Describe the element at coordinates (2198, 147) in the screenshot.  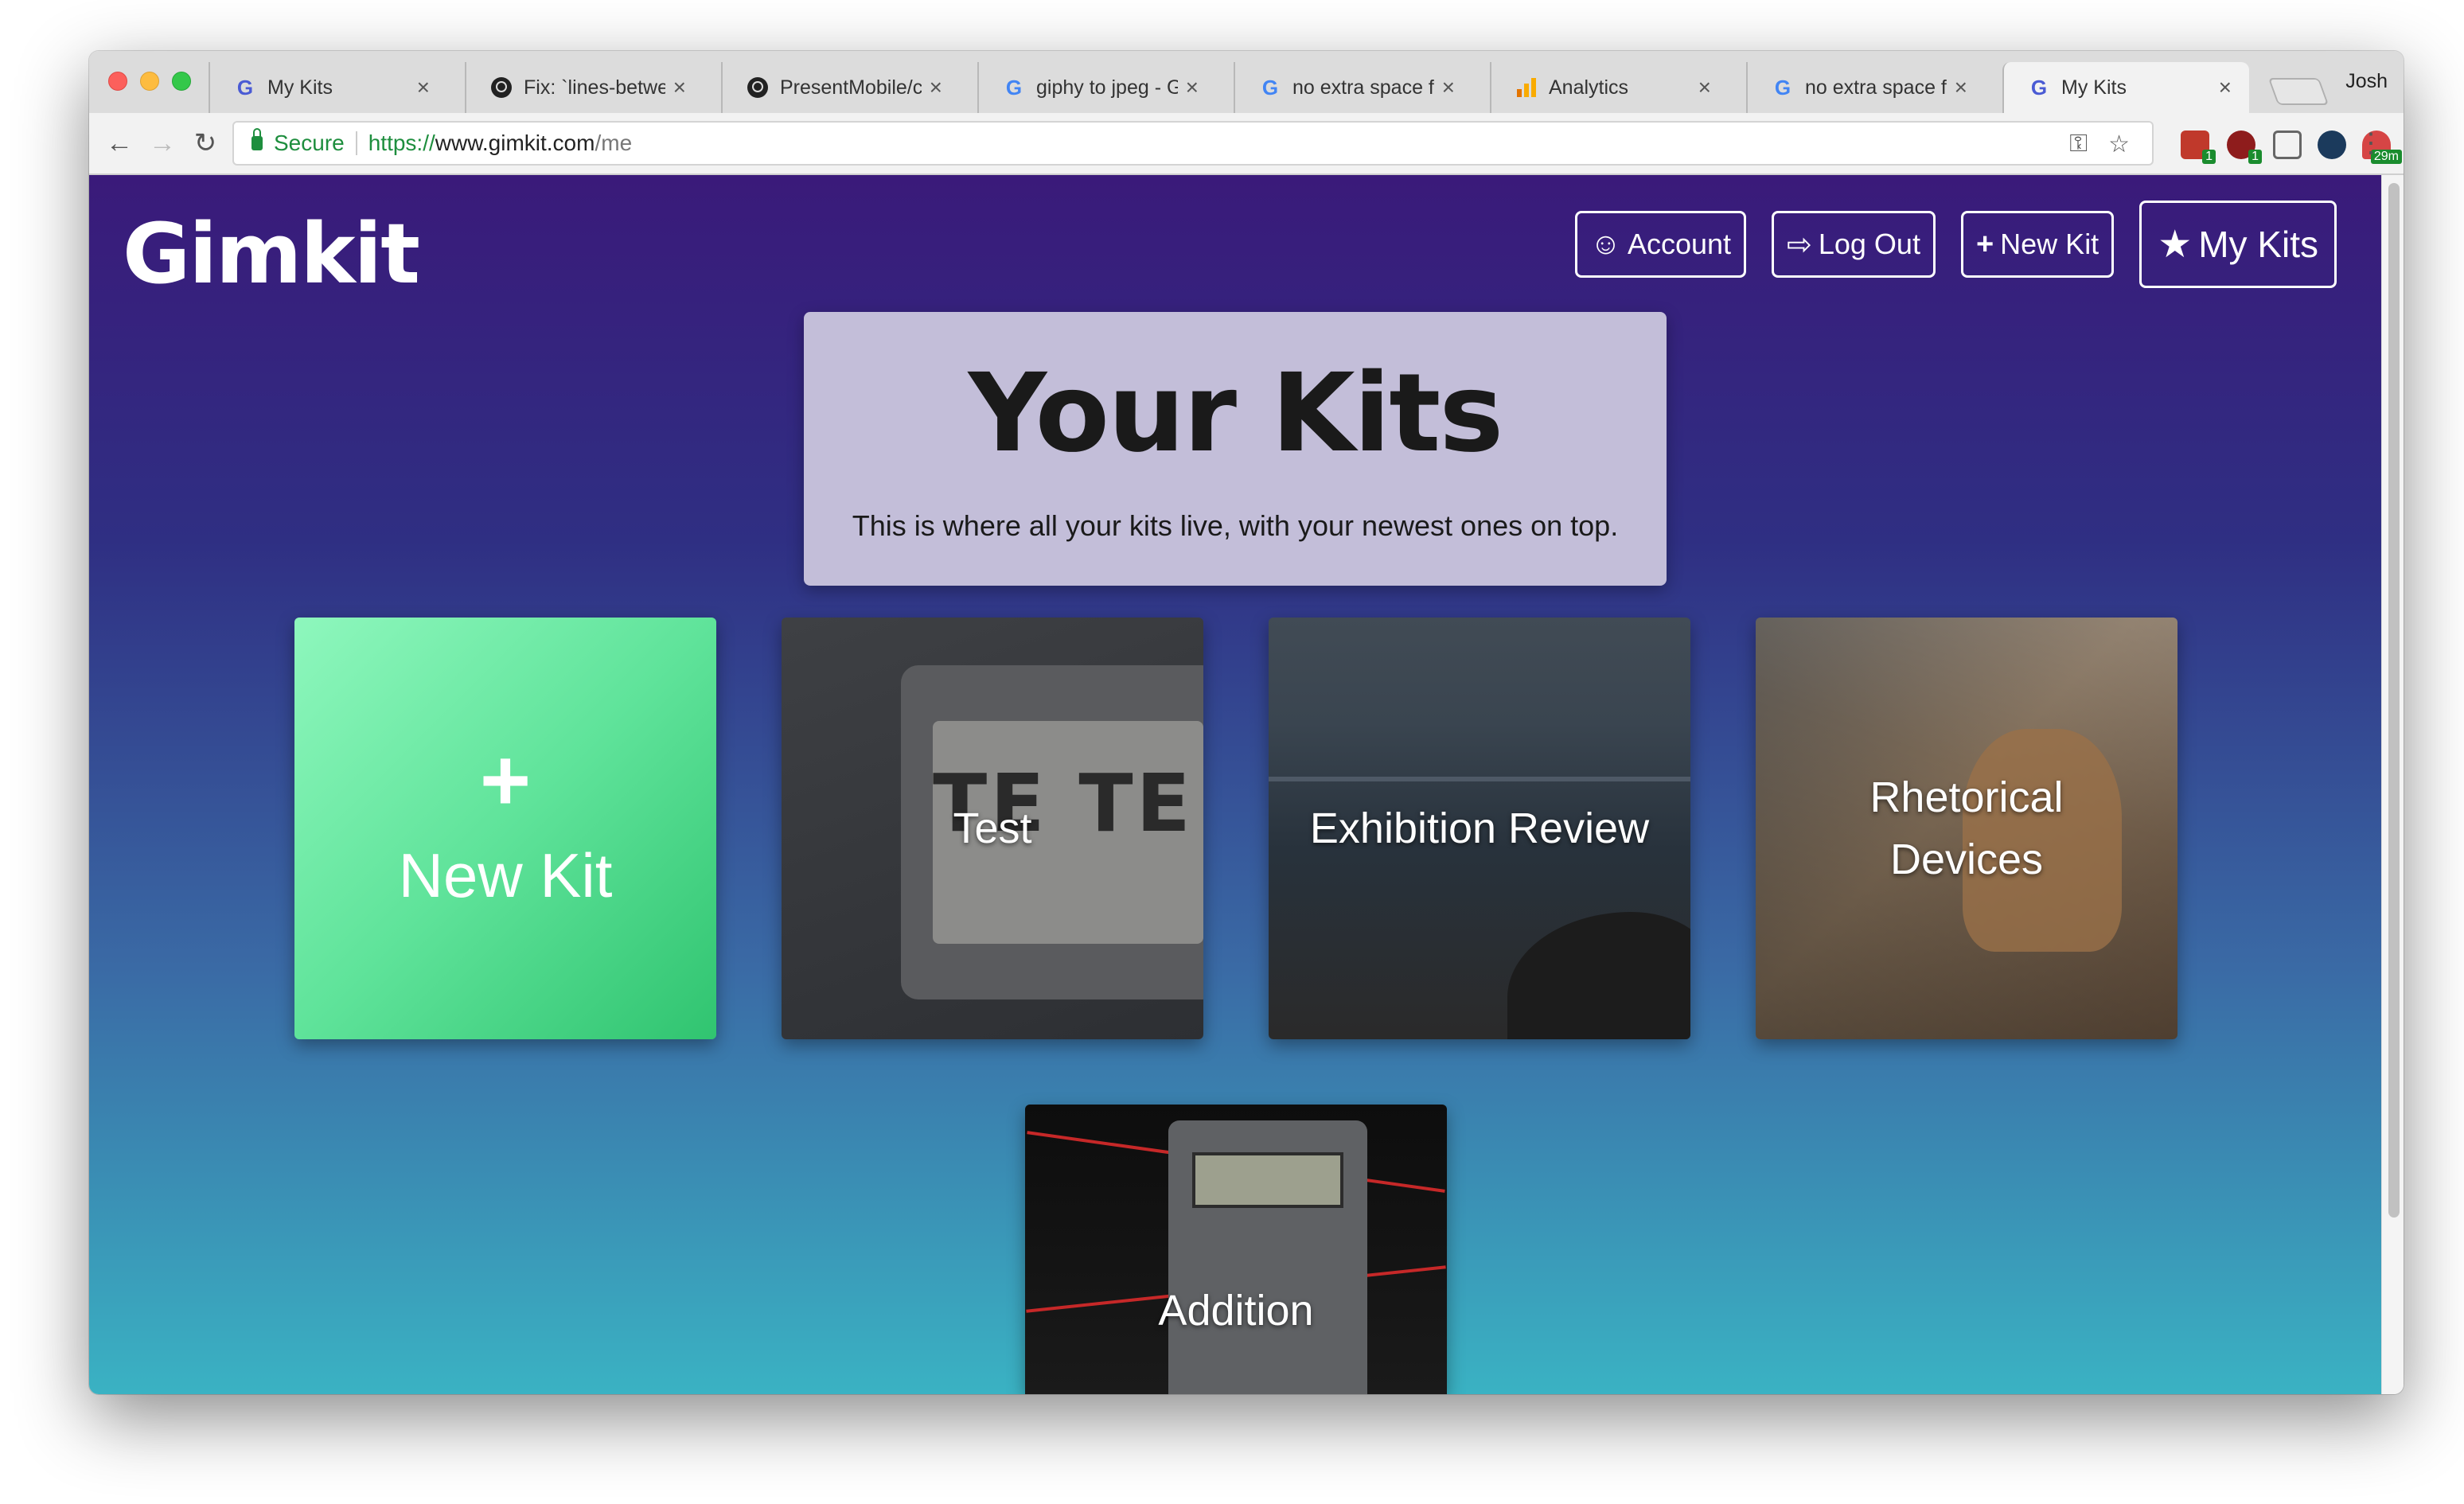
I see `extension-mail-icon: 1` at that location.